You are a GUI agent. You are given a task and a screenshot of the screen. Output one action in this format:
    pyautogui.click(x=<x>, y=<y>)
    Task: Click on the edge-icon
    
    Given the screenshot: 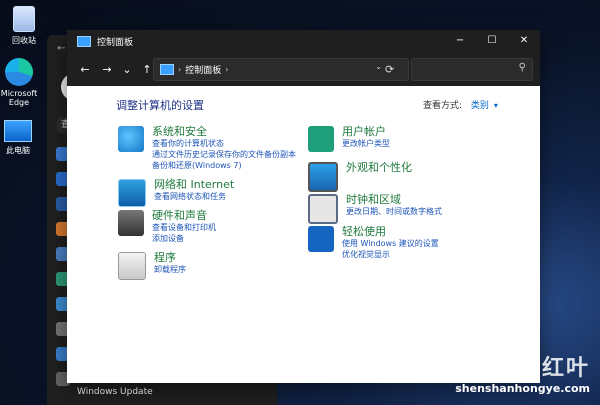 What is the action you would take?
    pyautogui.click(x=19, y=72)
    